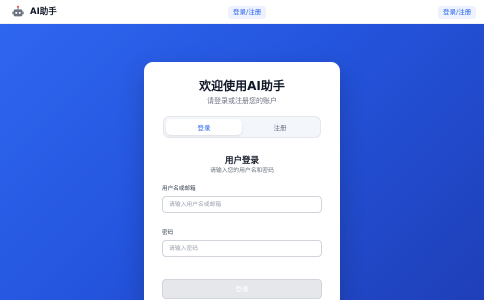  I want to click on tab-login: 登录, so click(204, 127).